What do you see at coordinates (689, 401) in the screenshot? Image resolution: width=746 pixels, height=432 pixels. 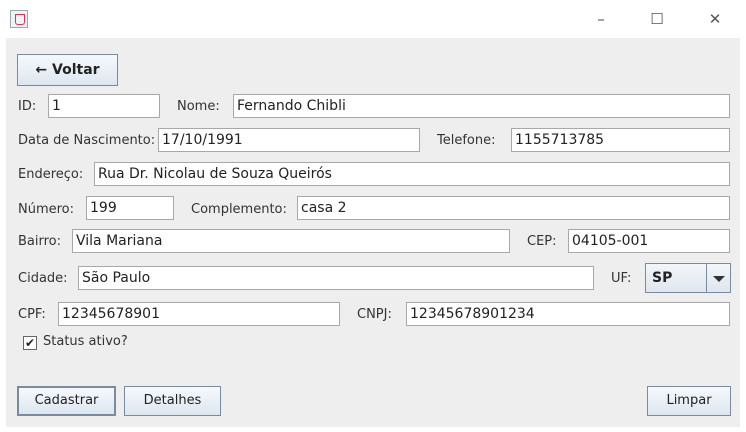 I see `limpar-button: Limpar` at bounding box center [689, 401].